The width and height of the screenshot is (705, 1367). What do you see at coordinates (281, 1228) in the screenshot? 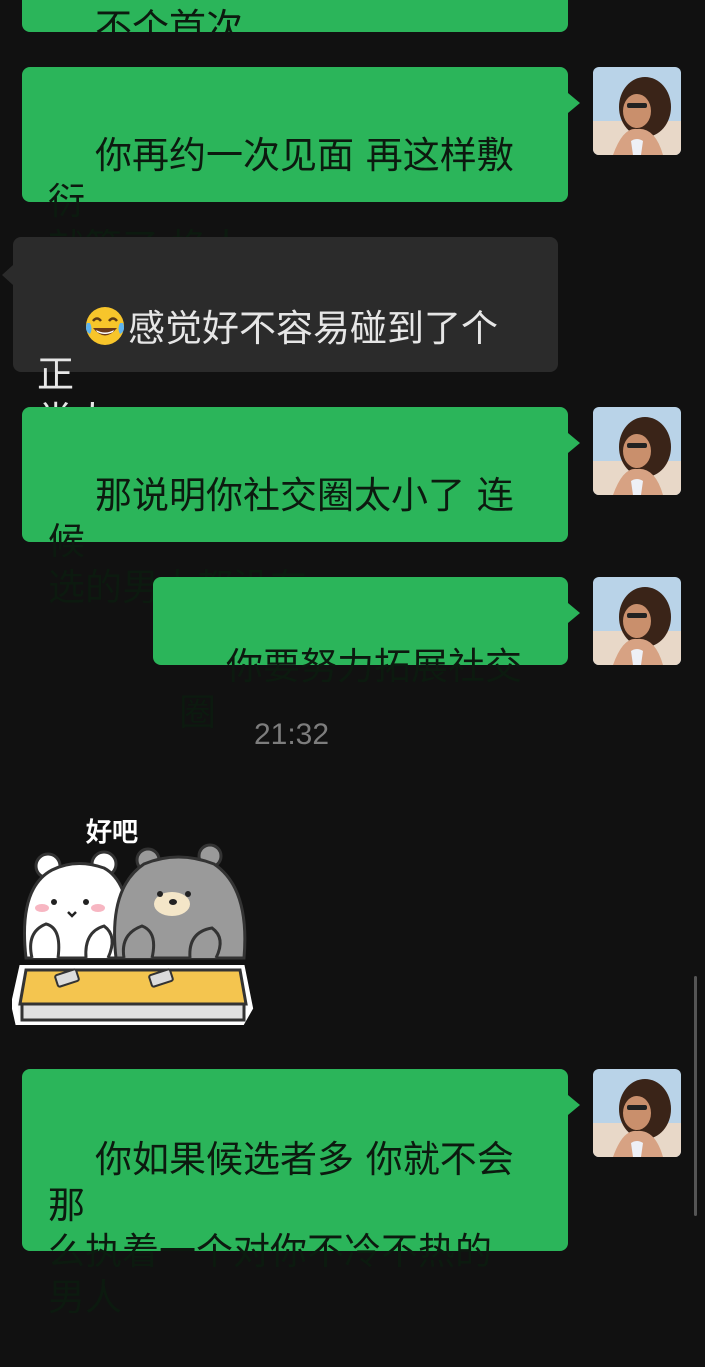
I see `message-text: 你如果候选者多 你就不会那 么执着一个对你不冷不热的 男人` at bounding box center [281, 1228].